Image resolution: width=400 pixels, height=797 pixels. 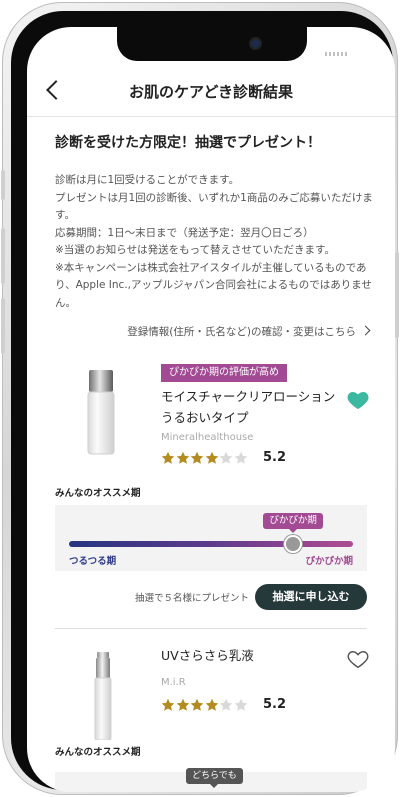 What do you see at coordinates (336, 54) in the screenshot?
I see `status-bar-indicator` at bounding box center [336, 54].